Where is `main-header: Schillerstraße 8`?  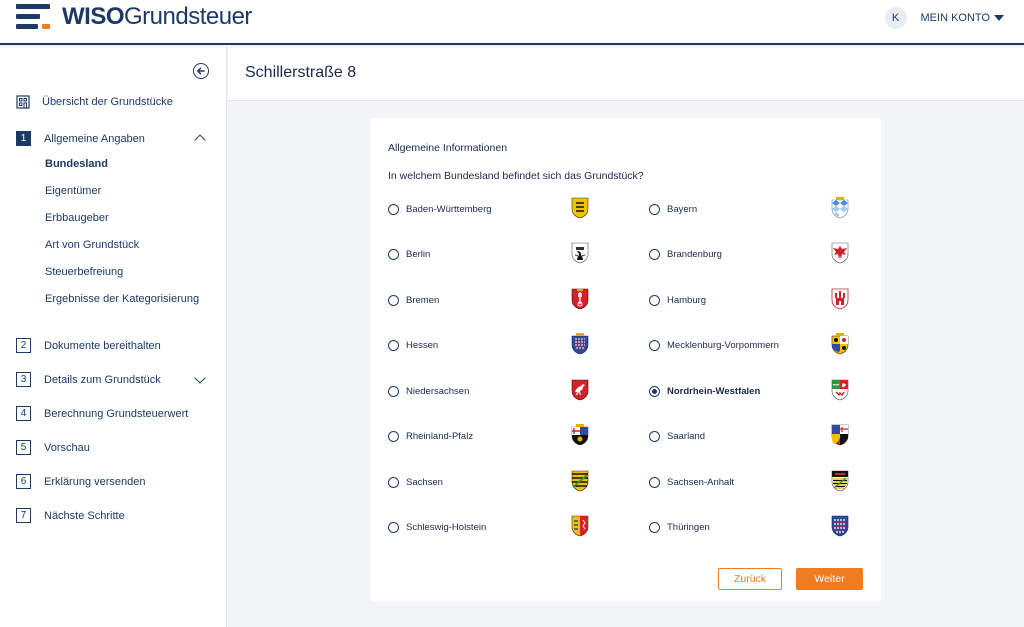
main-header: Schillerstraße 8 is located at coordinates (626, 74).